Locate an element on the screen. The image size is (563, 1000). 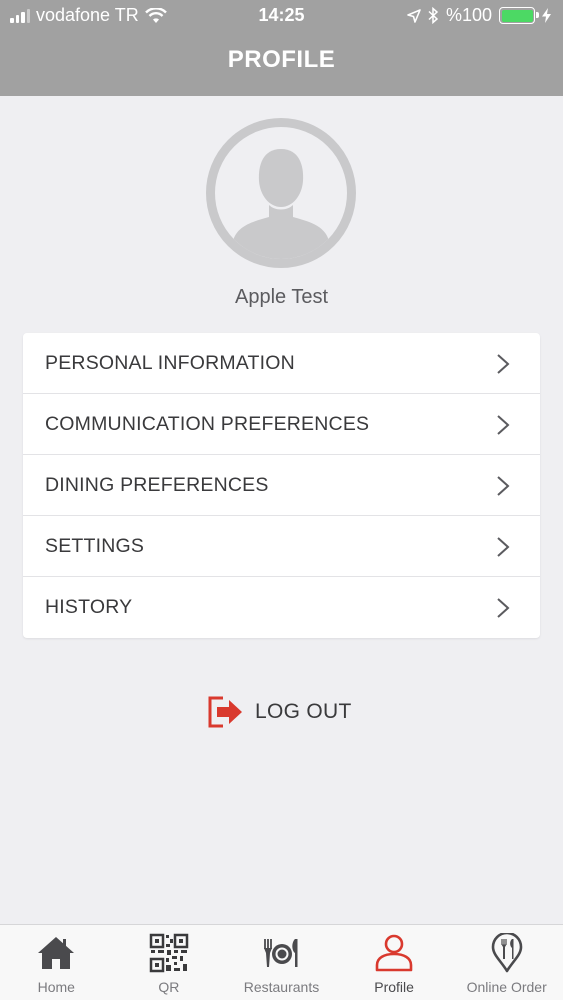
qr-code-icon is located at coordinates (169, 953).